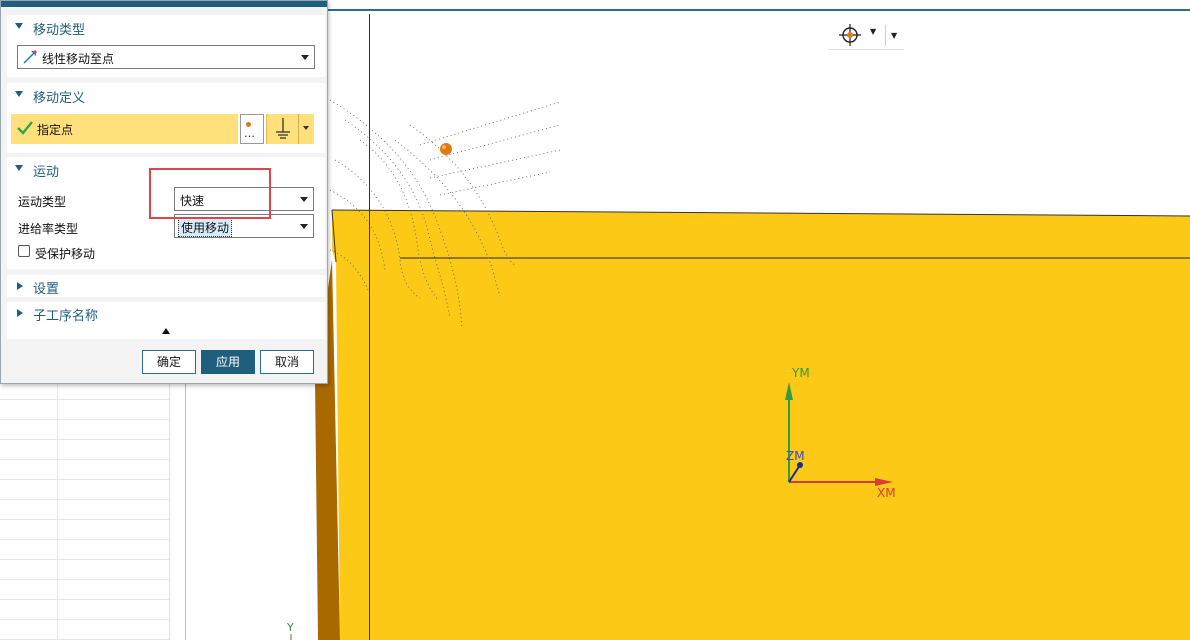 The height and width of the screenshot is (640, 1190). I want to click on chevron-up-icon, so click(166, 331).